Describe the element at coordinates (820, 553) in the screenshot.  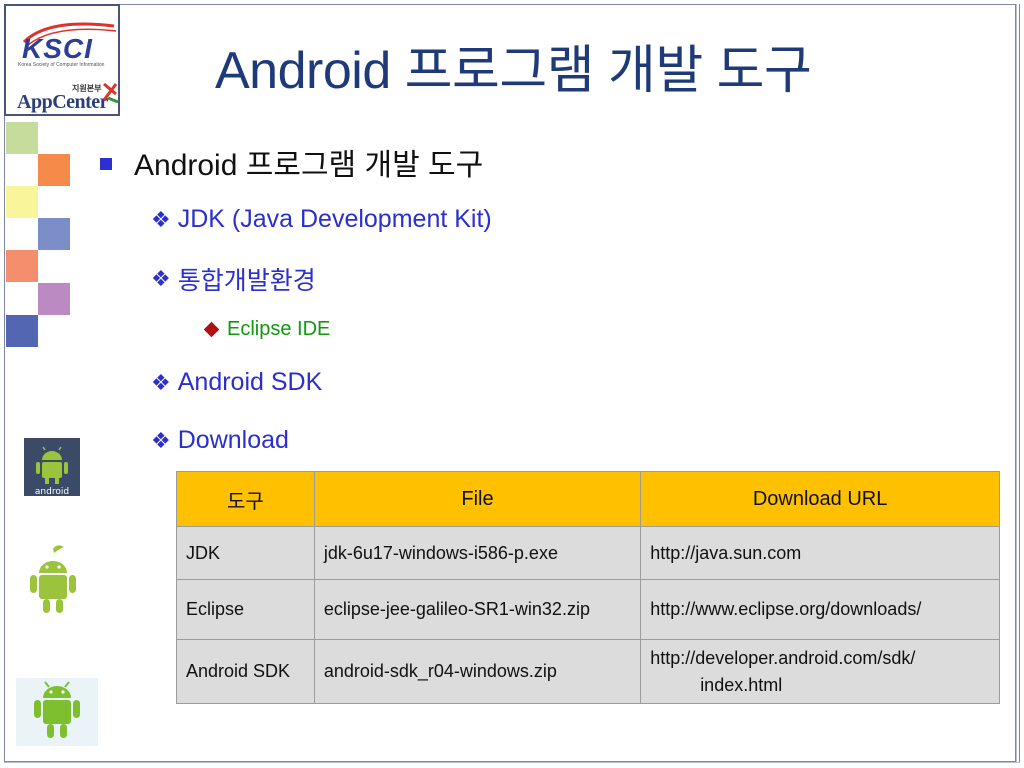
I see `table-cell-url: http://java.sun.com` at that location.